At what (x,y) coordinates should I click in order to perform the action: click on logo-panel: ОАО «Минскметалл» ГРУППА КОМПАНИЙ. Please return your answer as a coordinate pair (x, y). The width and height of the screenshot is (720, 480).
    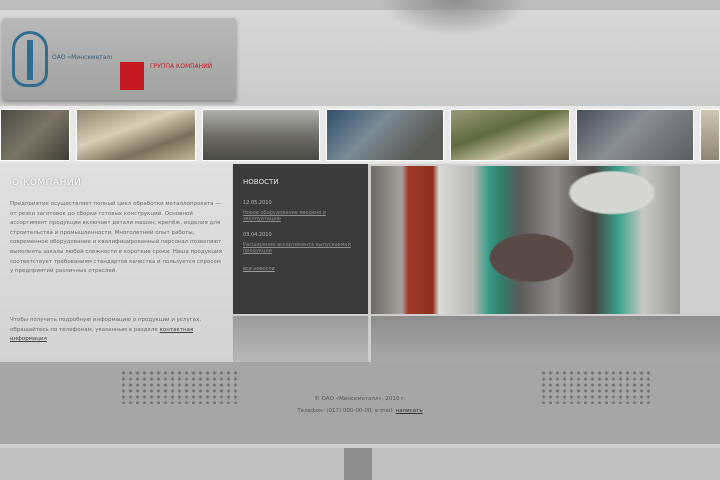
    Looking at the image, I should click on (119, 59).